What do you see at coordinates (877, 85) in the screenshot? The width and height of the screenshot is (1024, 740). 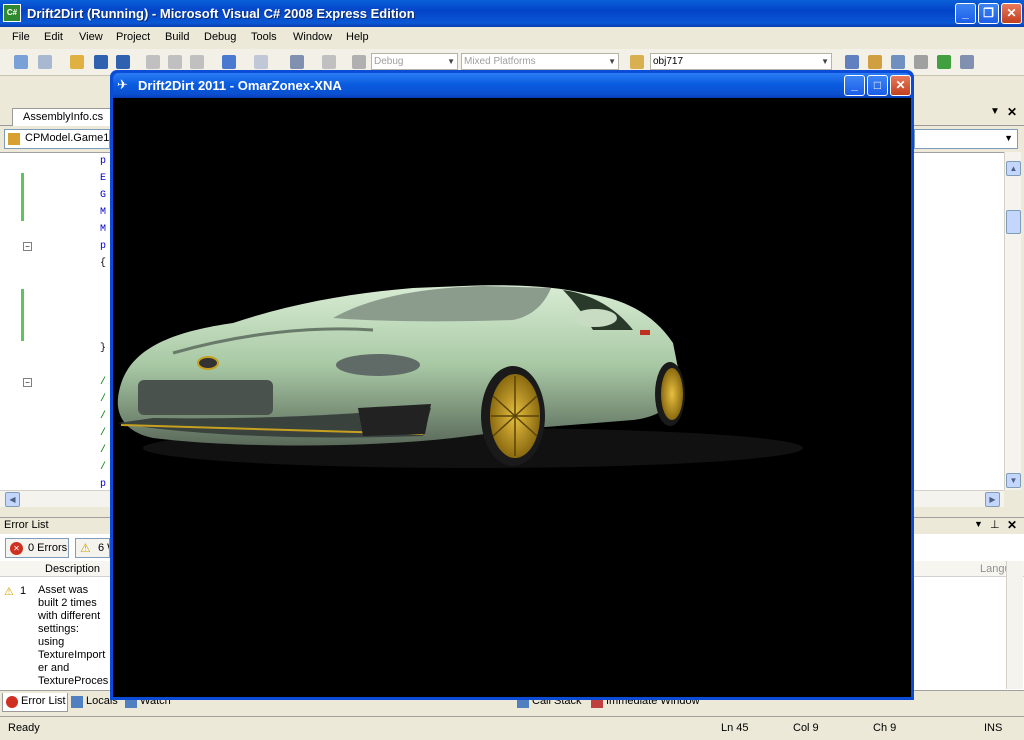 I see `game-maximize-button: □` at bounding box center [877, 85].